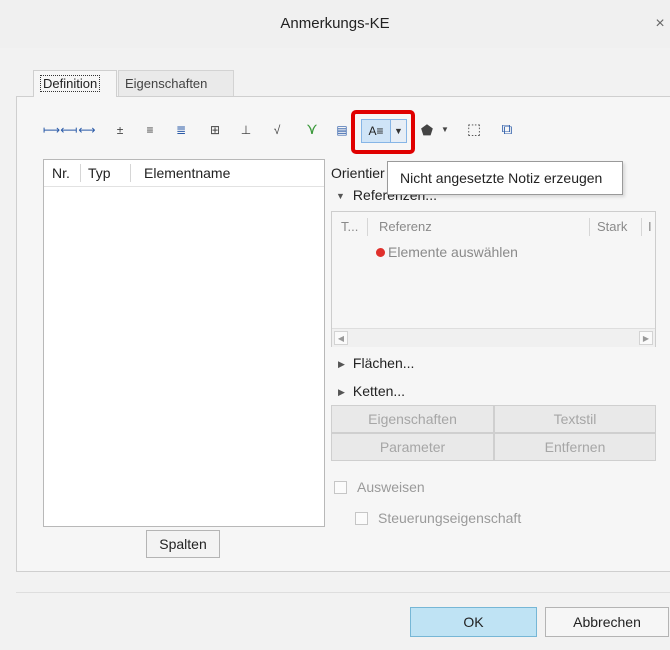 The width and height of the screenshot is (670, 650). I want to click on cancel-button: Abbrechen, so click(607, 622).